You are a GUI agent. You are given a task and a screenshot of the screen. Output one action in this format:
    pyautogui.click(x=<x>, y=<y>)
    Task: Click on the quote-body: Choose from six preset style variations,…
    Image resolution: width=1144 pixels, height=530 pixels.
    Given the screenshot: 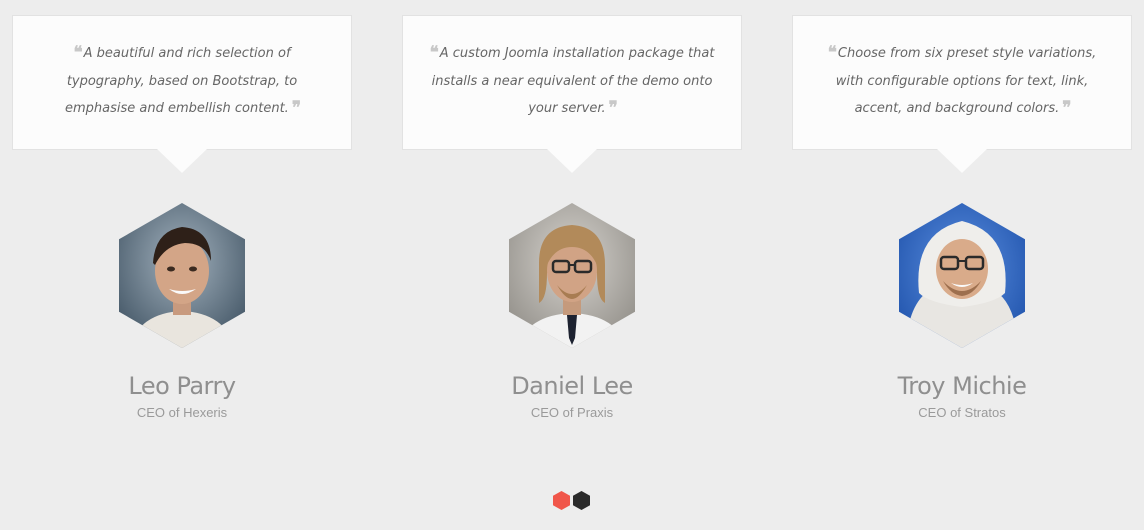 What is the action you would take?
    pyautogui.click(x=966, y=81)
    